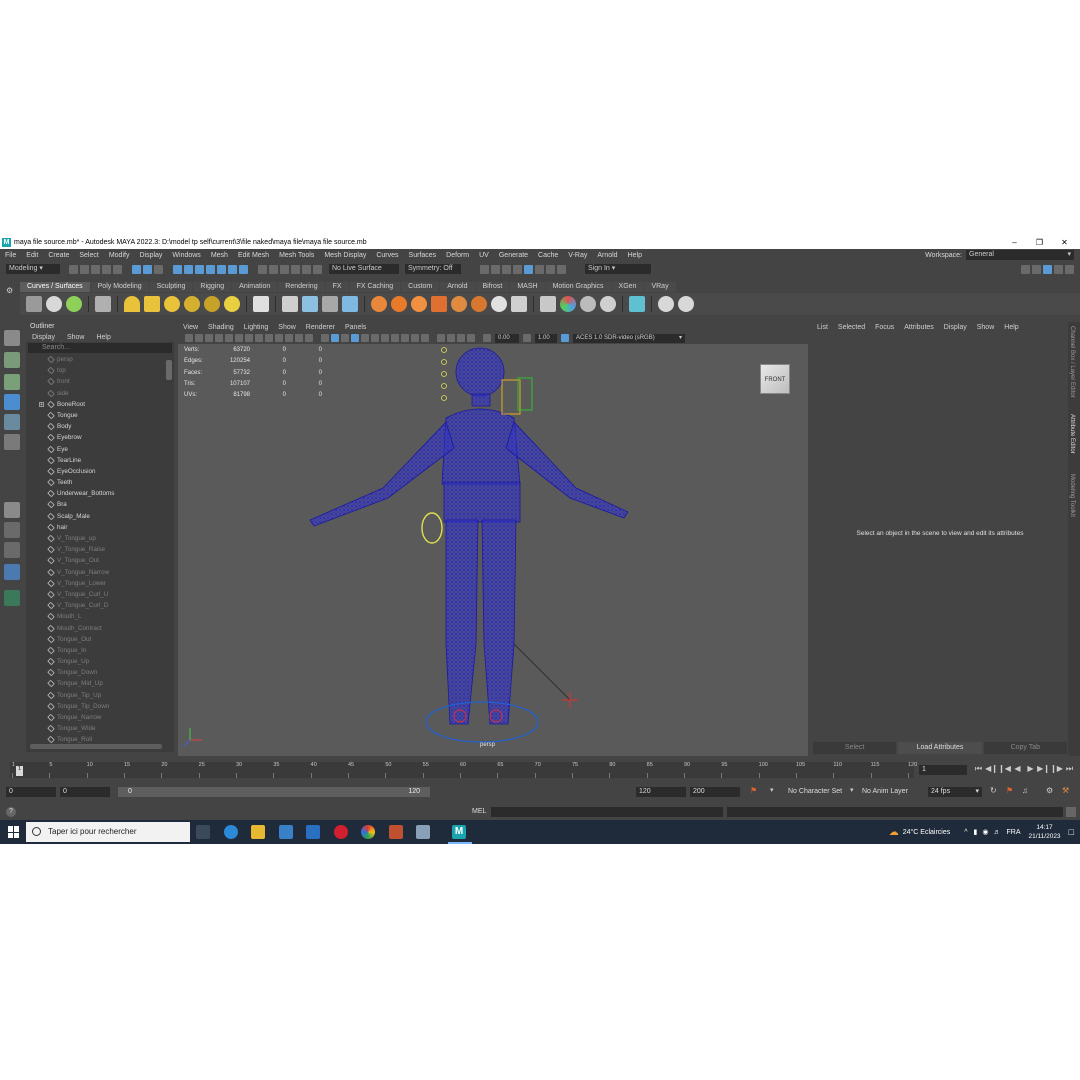 The height and width of the screenshot is (1080, 1080). What do you see at coordinates (405, 338) in the screenshot?
I see `motion-blur-icon` at bounding box center [405, 338].